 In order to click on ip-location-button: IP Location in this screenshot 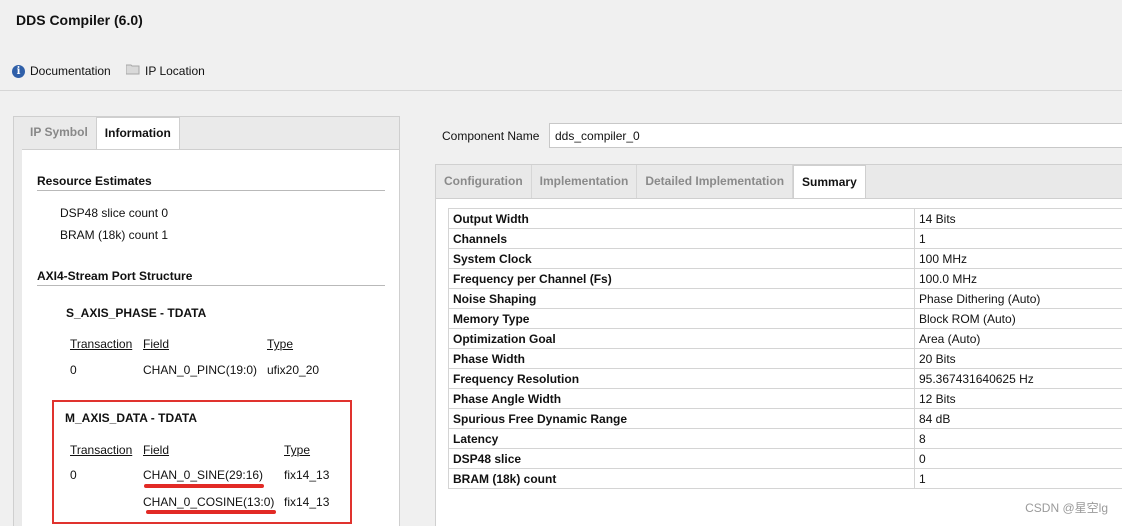, I will do `click(165, 71)`.